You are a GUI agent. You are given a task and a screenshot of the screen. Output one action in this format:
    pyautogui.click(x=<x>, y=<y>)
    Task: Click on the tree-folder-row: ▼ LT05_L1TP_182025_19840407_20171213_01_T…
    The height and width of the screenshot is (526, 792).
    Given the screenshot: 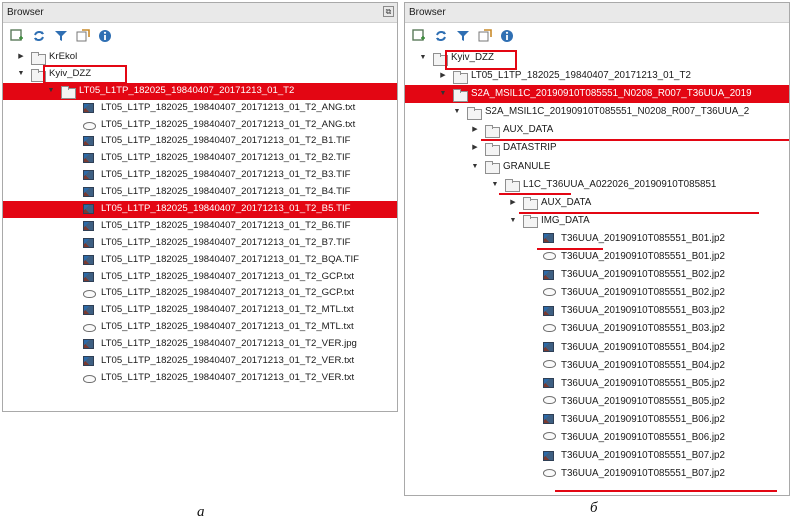 What is the action you would take?
    pyautogui.click(x=200, y=91)
    